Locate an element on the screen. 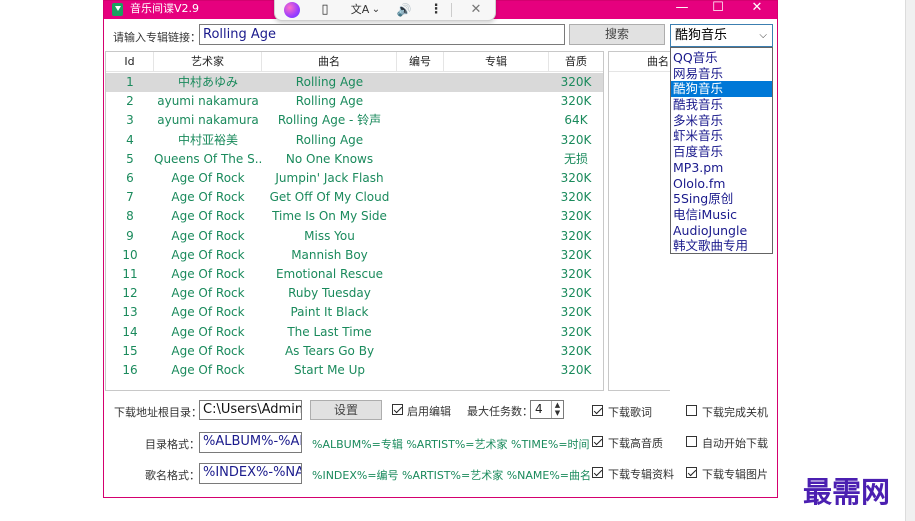  dropdown-option: 酷我音乐 is located at coordinates (721, 105).